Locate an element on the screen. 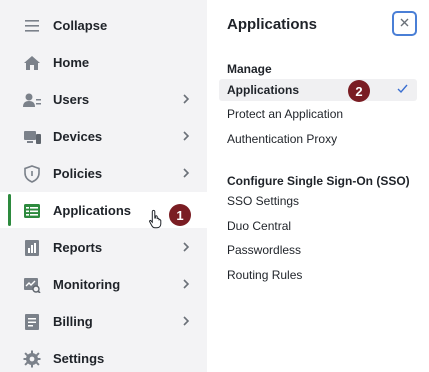 The image size is (429, 372). step-badge-1: 1 is located at coordinates (180, 215).